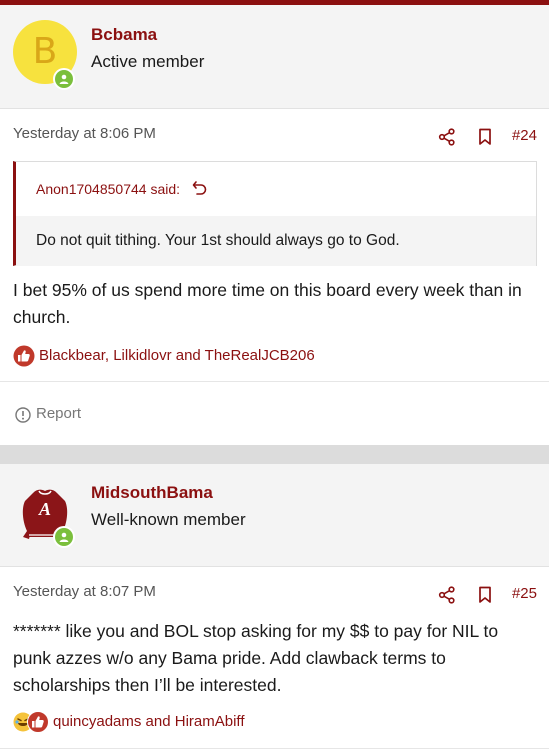 Image resolution: width=549 pixels, height=750 pixels. I want to click on user-bar: A MidsouthBama Well-known member, so click(274, 515).